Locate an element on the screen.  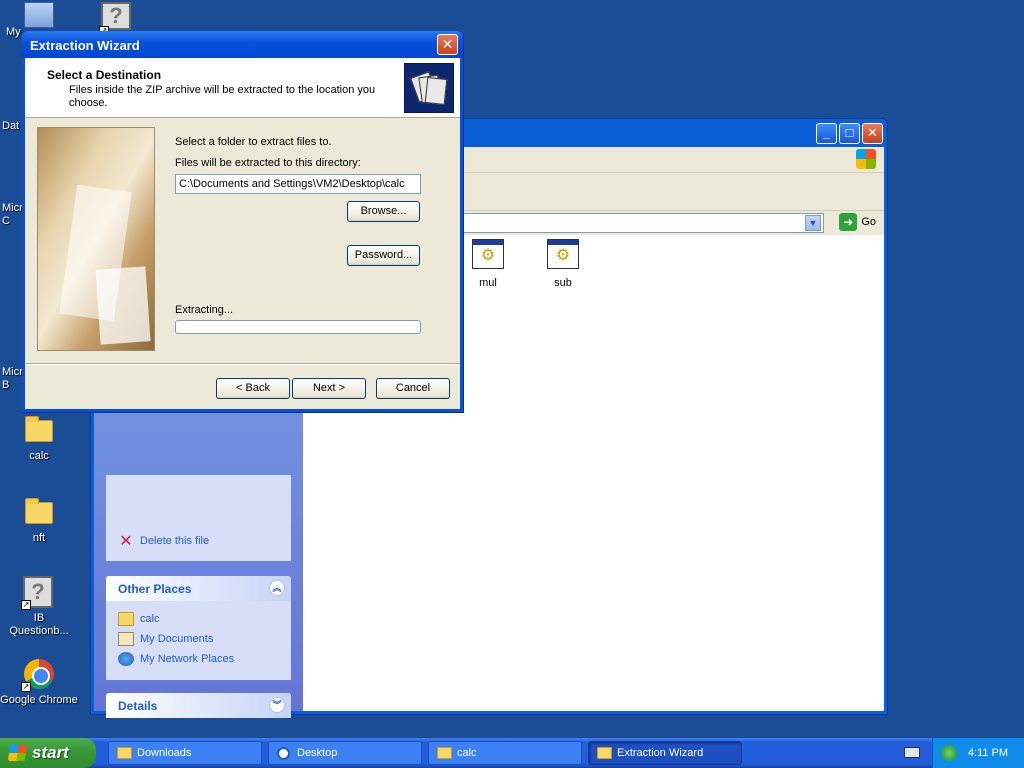
back-button: < Back is located at coordinates (253, 388).